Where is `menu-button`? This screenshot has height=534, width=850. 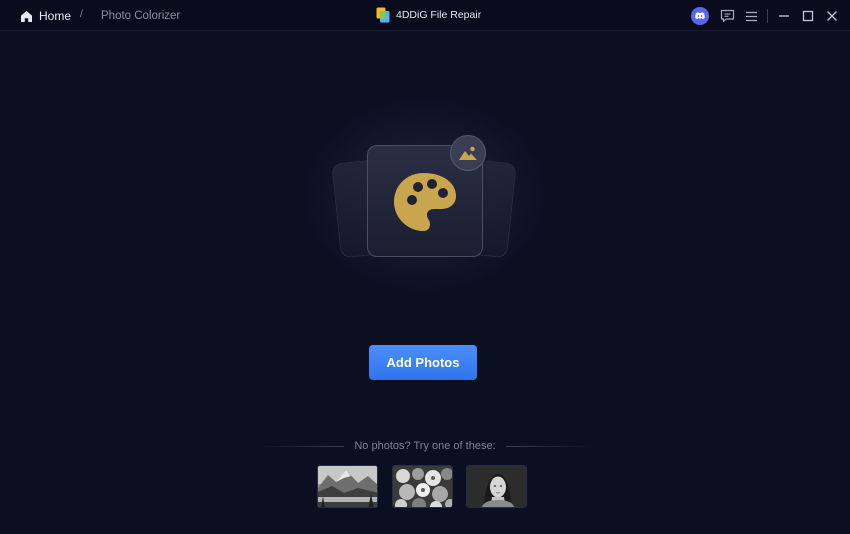
menu-button is located at coordinates (751, 16).